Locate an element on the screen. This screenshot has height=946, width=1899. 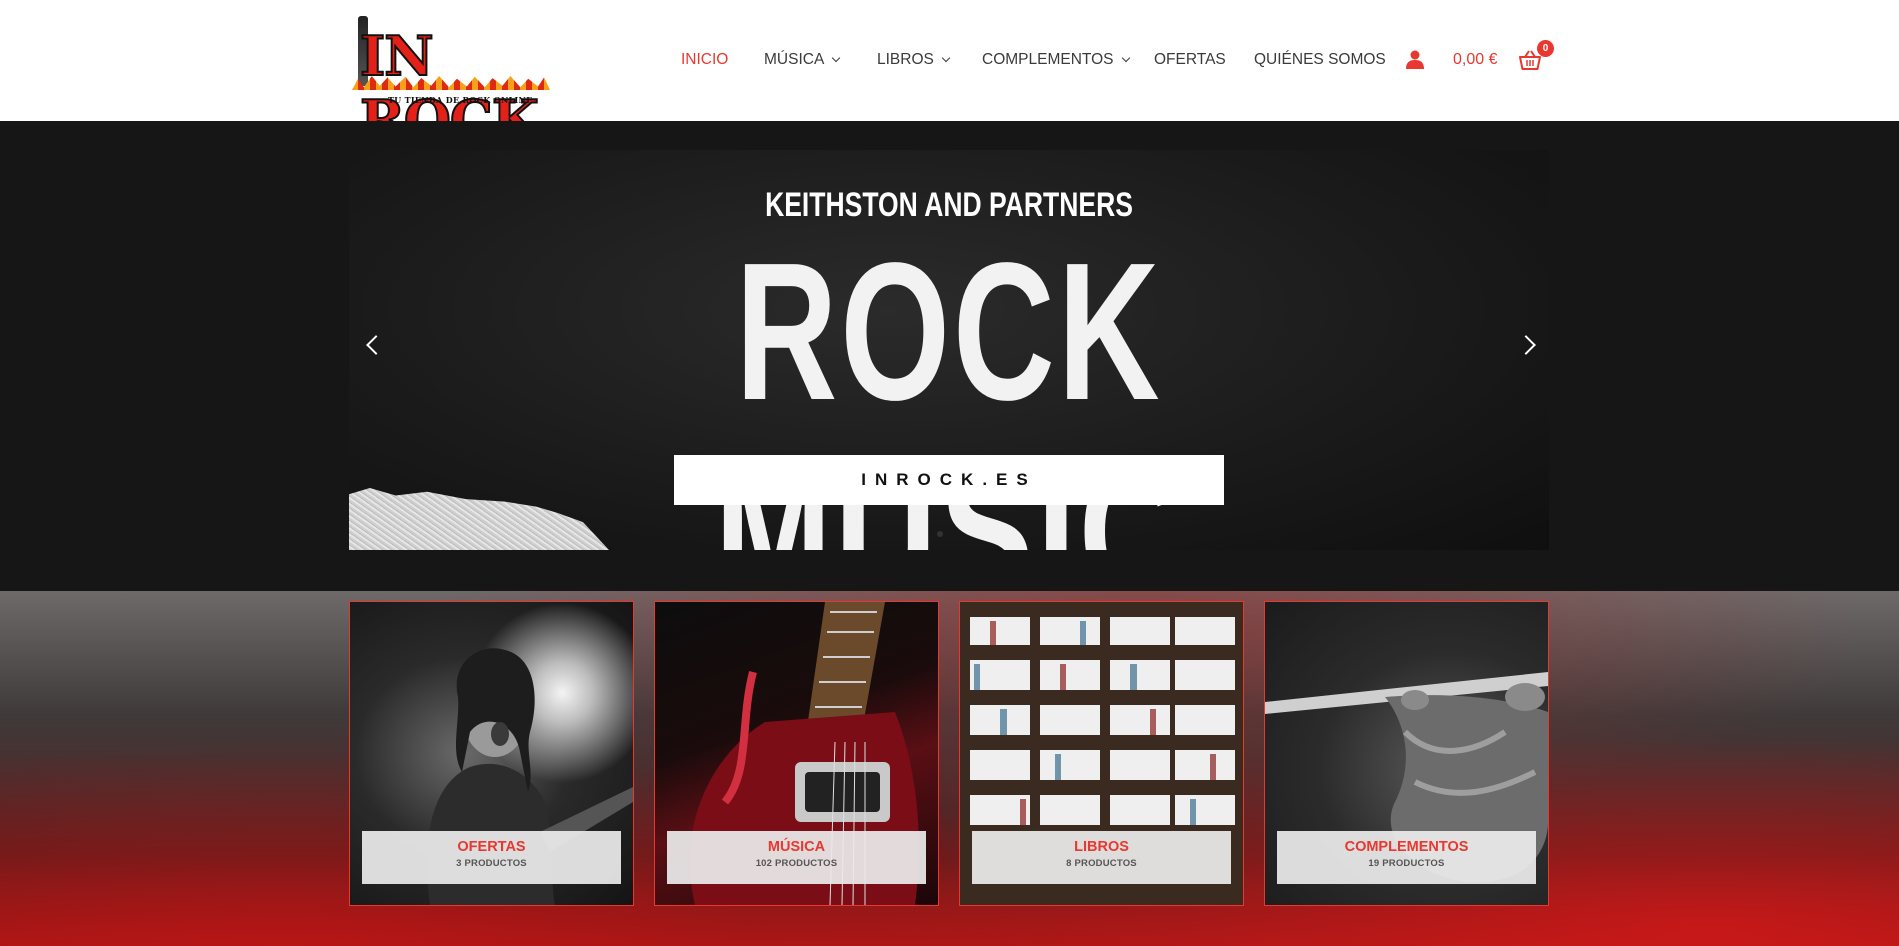
category-label: COMPLEMENTOS 19 PRODUCTOS is located at coordinates (1406, 857).